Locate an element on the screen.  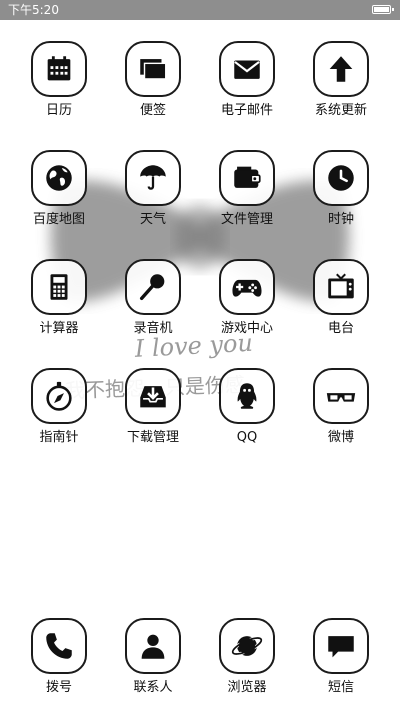
dock-browser: 浏览器 is located at coordinates (247, 657).